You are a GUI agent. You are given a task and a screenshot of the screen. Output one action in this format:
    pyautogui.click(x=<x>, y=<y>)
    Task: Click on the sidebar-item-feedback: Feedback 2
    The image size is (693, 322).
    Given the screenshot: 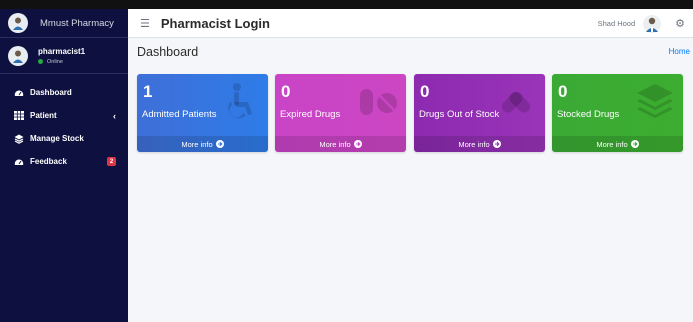 What is the action you would take?
    pyautogui.click(x=64, y=161)
    